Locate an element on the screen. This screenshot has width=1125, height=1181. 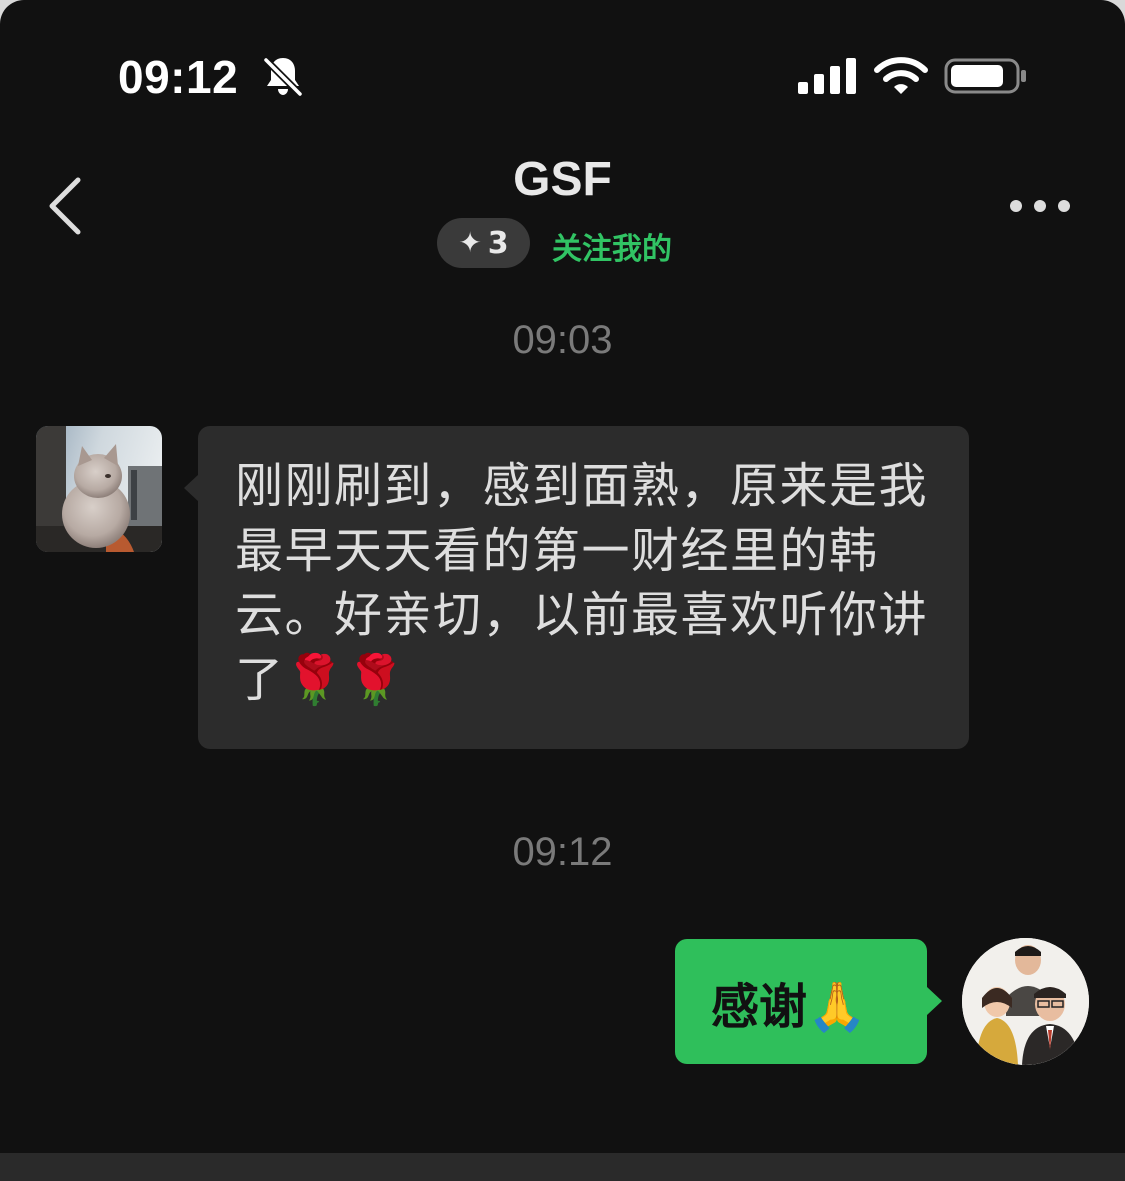
incoming-bubble-tail is located at coordinates (191, 488).